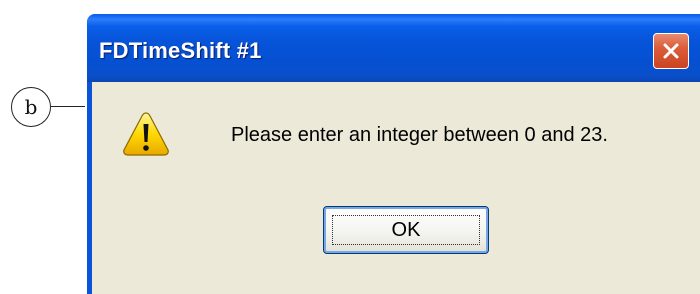  I want to click on warning-icon, so click(146, 134).